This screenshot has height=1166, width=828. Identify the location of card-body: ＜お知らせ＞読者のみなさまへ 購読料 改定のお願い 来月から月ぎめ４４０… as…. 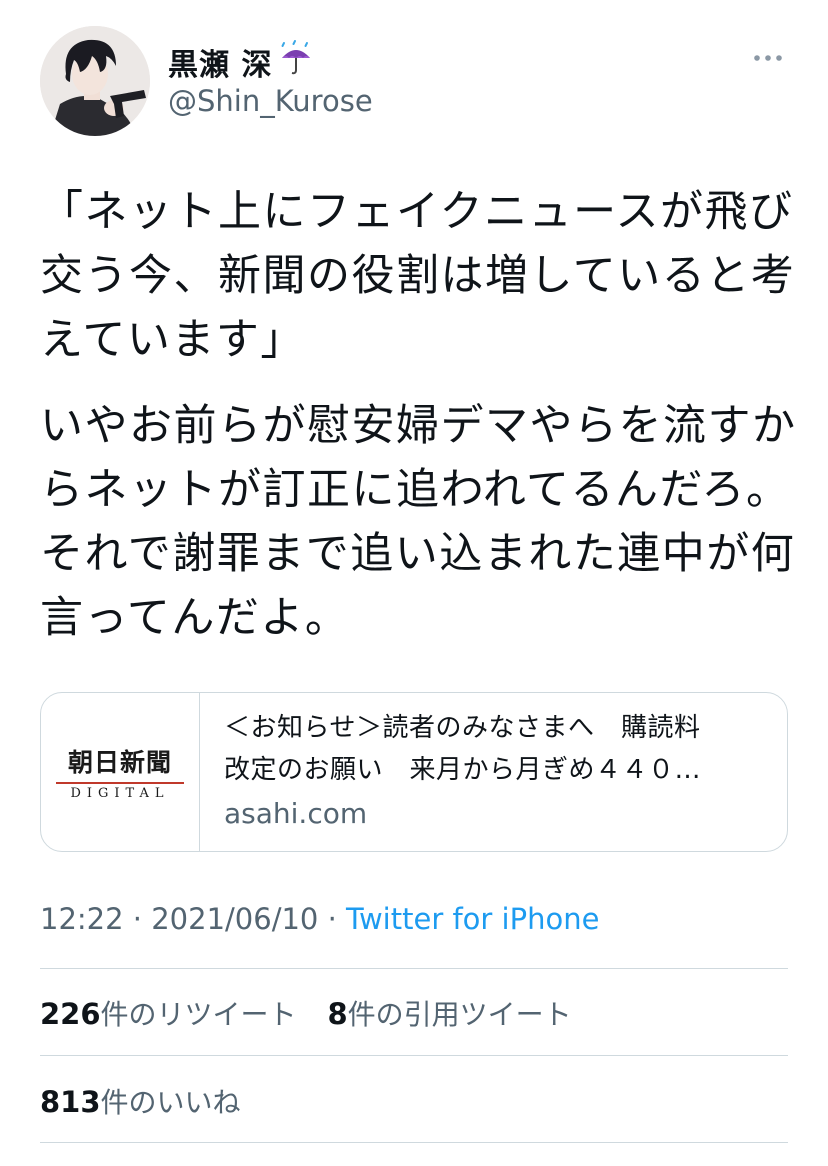
(493, 772).